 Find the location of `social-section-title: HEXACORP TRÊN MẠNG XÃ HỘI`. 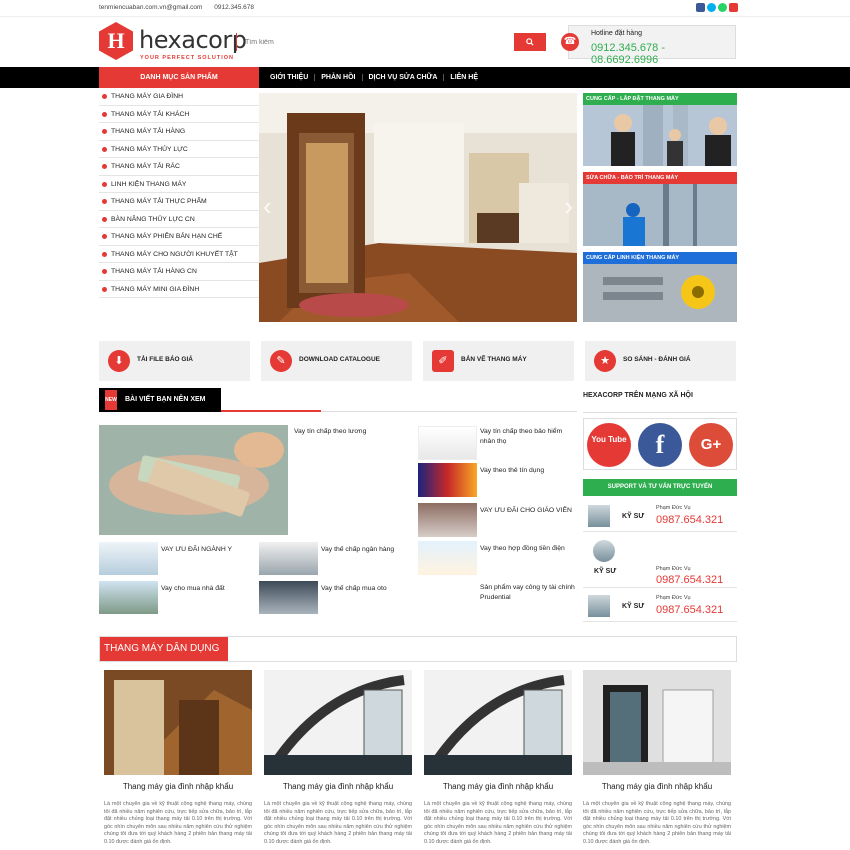

social-section-title: HEXACORP TRÊN MẠNG XÃ HỘI is located at coordinates (638, 395).